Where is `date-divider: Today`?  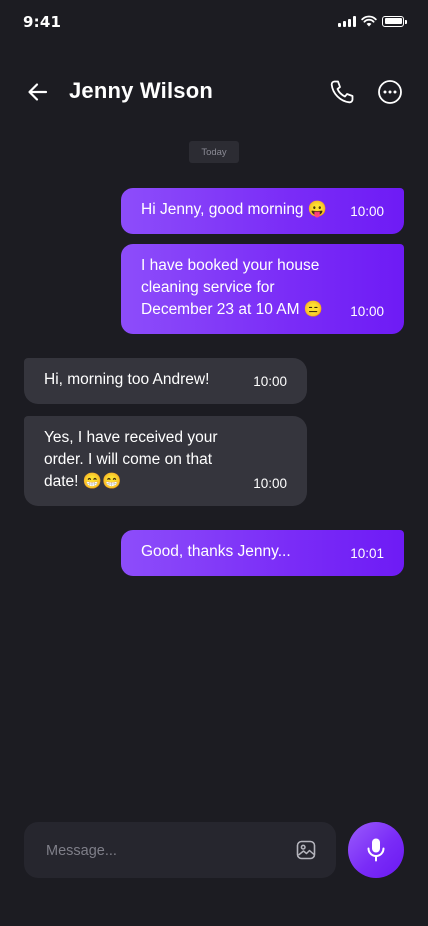 date-divider: Today is located at coordinates (214, 152).